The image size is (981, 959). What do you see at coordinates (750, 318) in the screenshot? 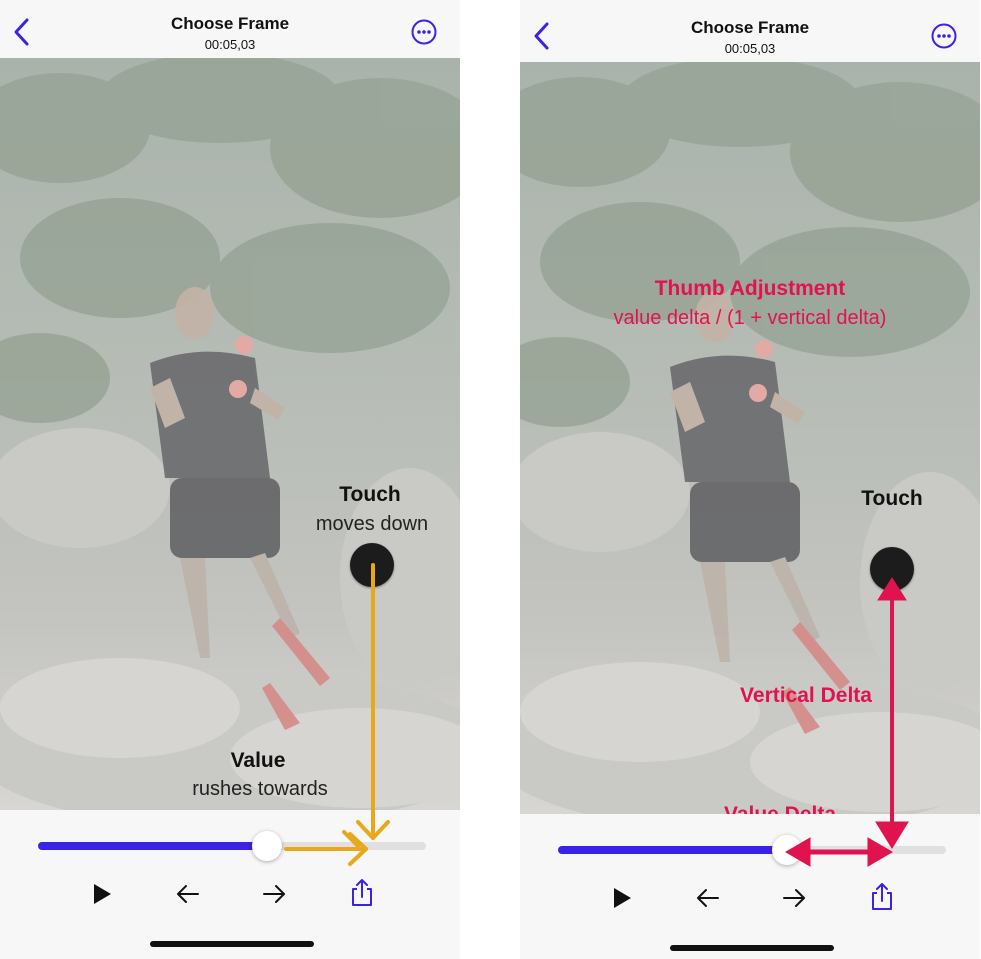
I see `thumb-adjustment-formula: value delta / (1 + vertical delta)` at bounding box center [750, 318].